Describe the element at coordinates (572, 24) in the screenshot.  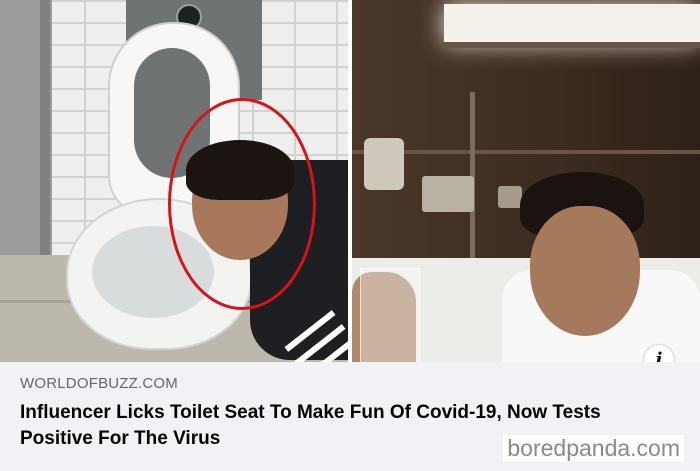
I see `ceiling-light` at that location.